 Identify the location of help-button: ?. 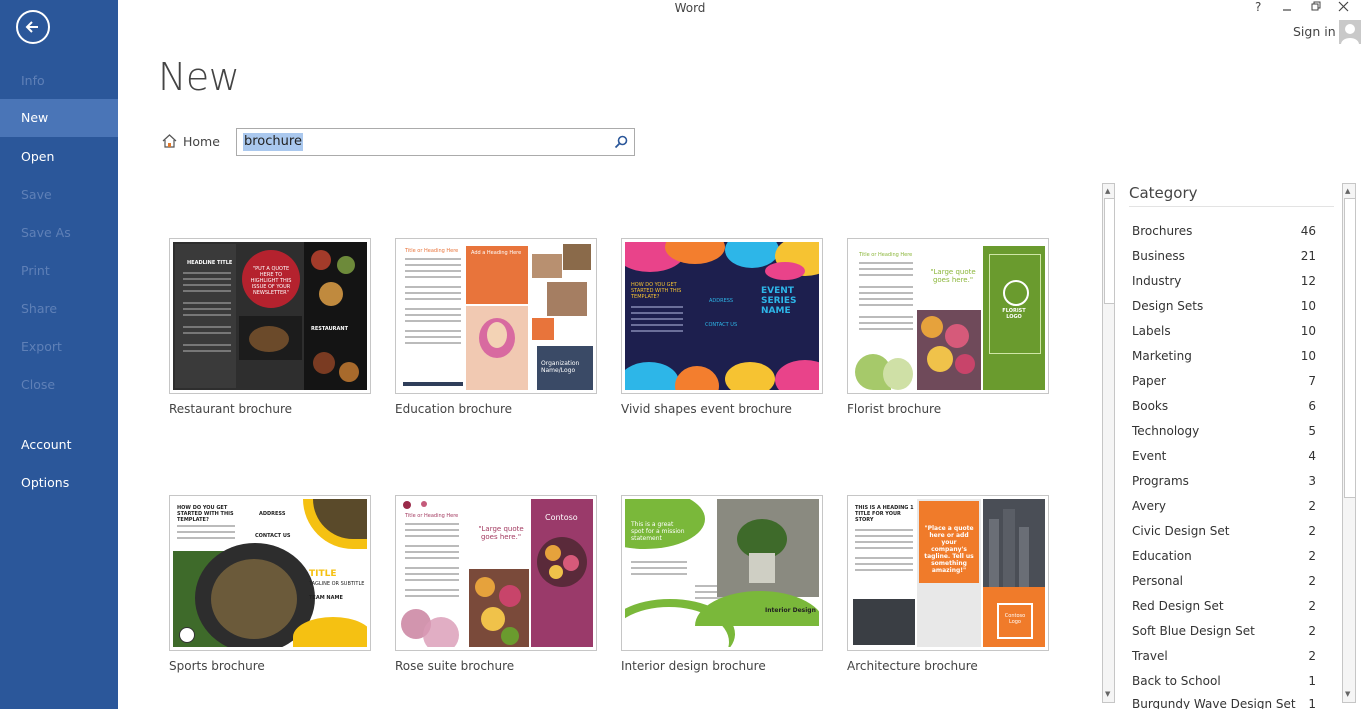
(1258, 7).